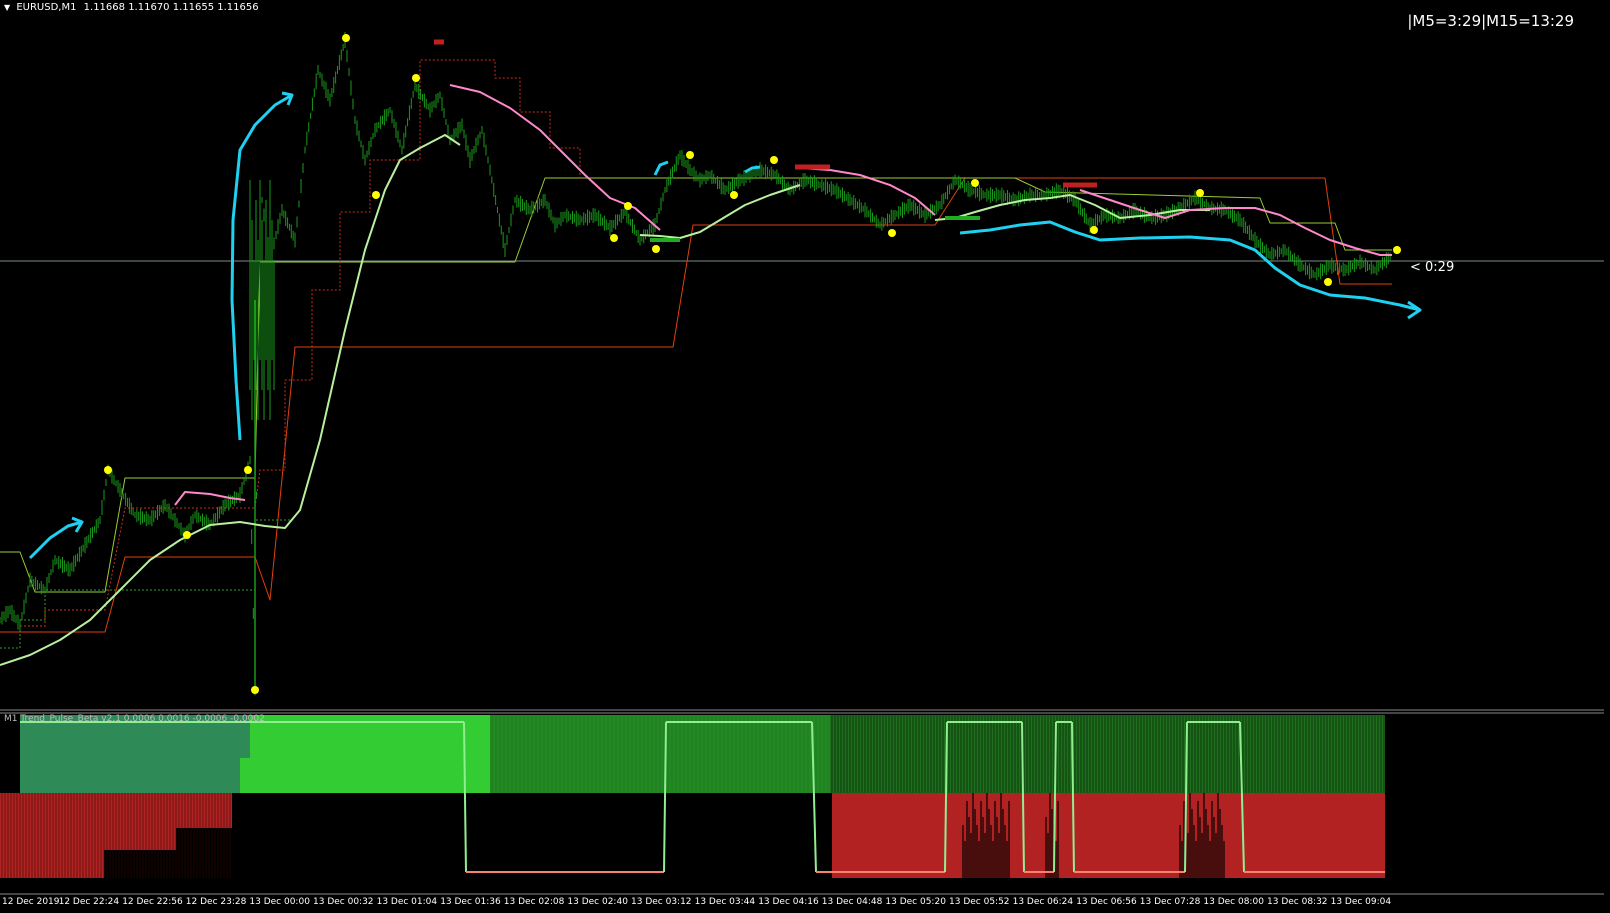 This screenshot has width=1610, height=913. Describe the element at coordinates (720, 211) in the screenshot. I see `fast-ma-line` at that location.